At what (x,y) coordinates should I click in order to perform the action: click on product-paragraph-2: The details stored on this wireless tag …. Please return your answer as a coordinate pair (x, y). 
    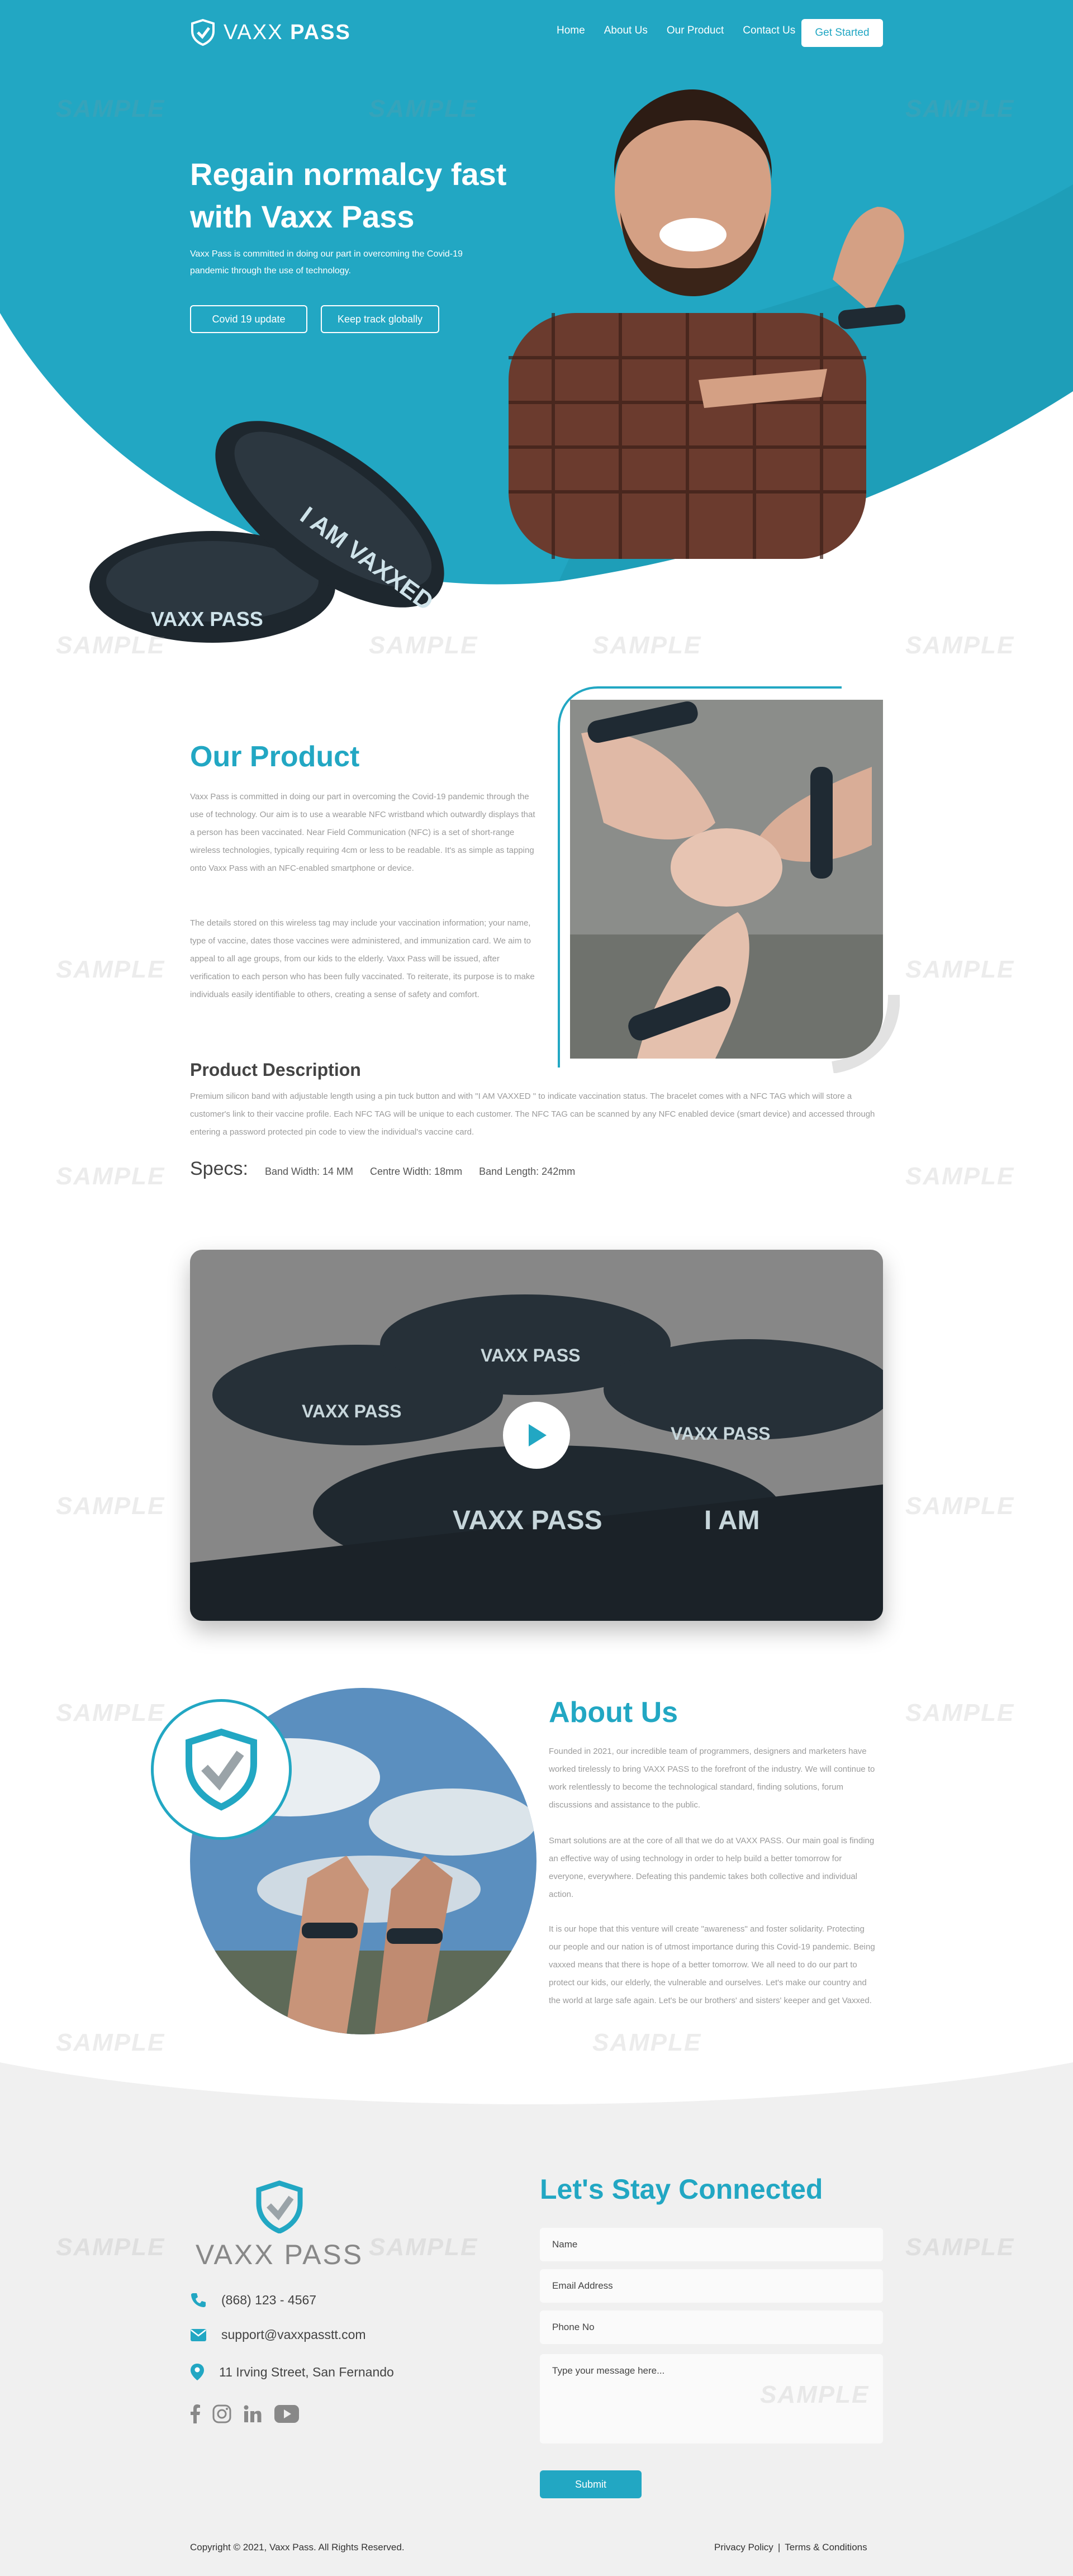
    Looking at the image, I should click on (362, 958).